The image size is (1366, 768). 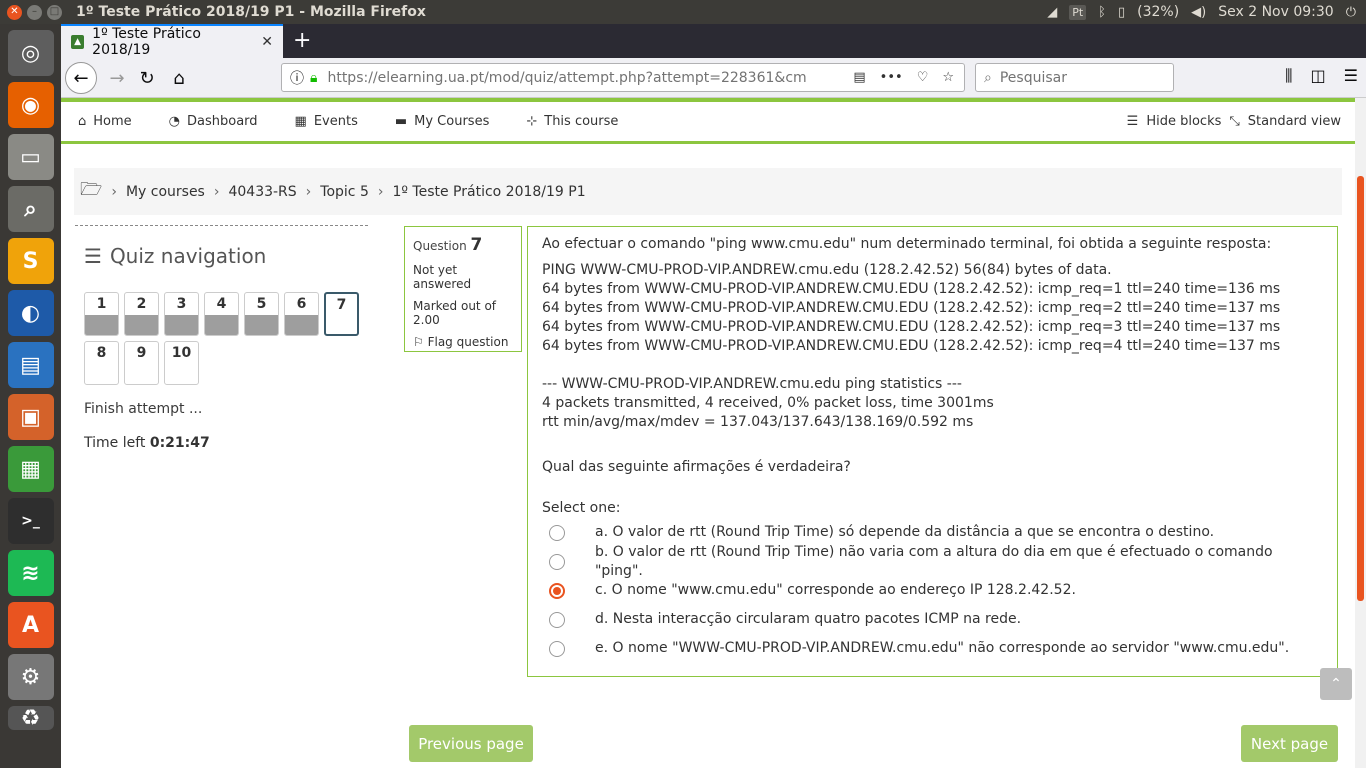 What do you see at coordinates (1198, 12) in the screenshot?
I see `volume-icon: ◀)` at bounding box center [1198, 12].